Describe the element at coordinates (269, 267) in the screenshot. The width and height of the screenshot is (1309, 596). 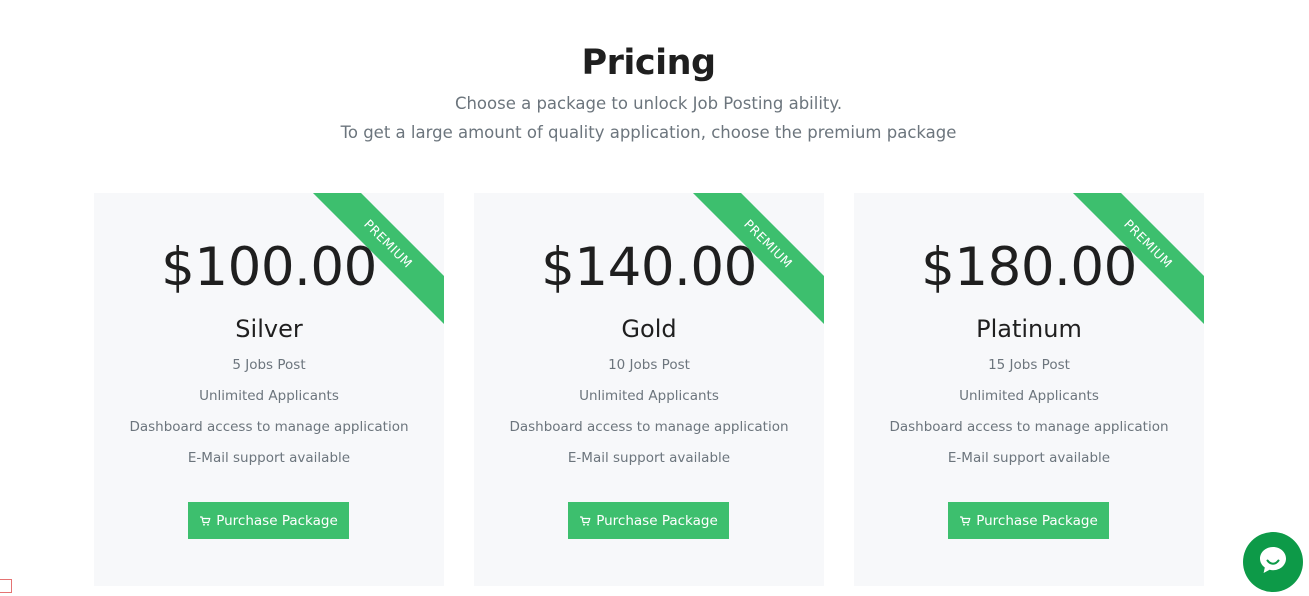
I see `package-price: $100.00` at that location.